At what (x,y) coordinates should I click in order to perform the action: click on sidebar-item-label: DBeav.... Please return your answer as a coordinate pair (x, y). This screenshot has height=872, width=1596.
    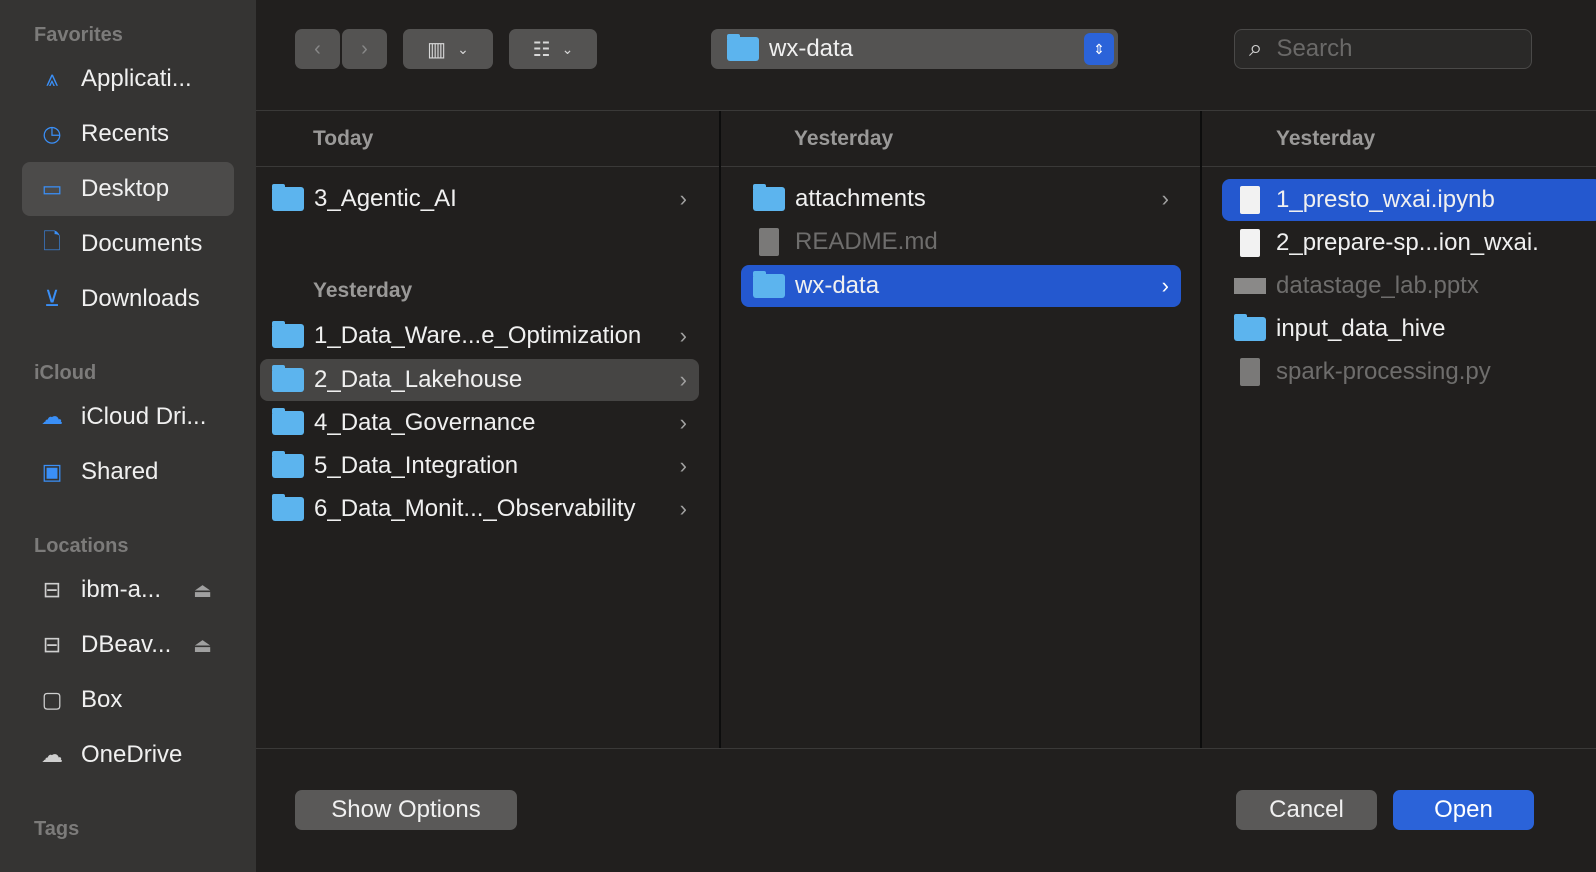
    Looking at the image, I should click on (126, 644).